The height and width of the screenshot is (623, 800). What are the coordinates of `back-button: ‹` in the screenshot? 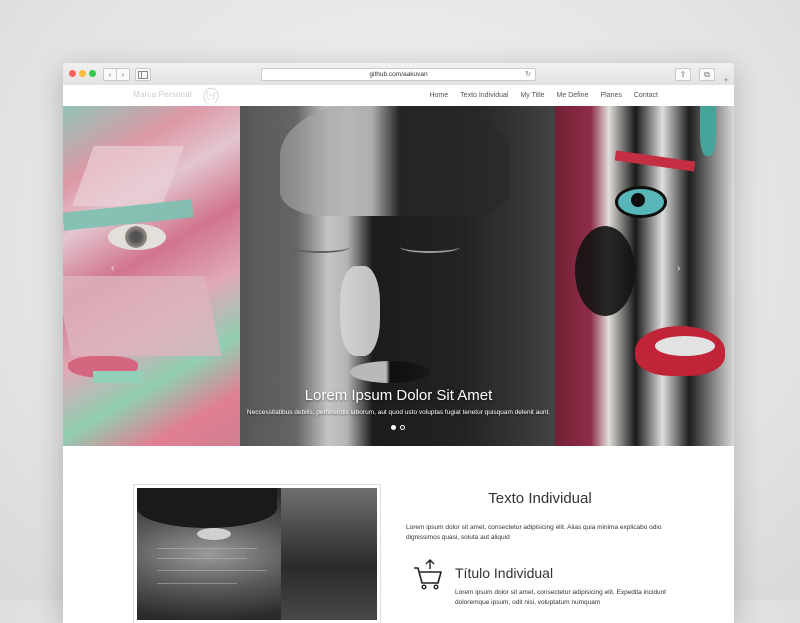 It's located at (110, 74).